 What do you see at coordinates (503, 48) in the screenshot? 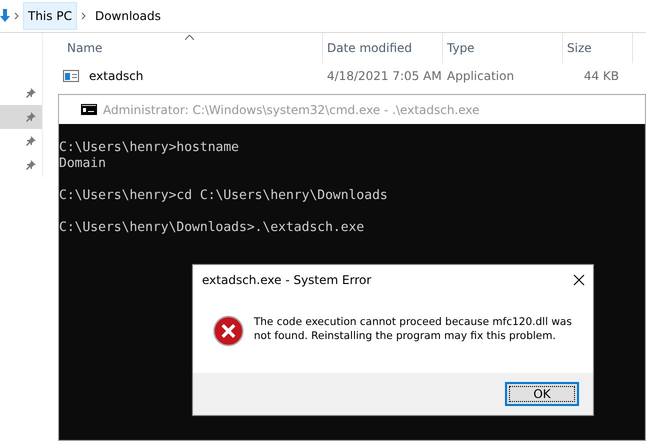
I see `column-header: Type` at bounding box center [503, 48].